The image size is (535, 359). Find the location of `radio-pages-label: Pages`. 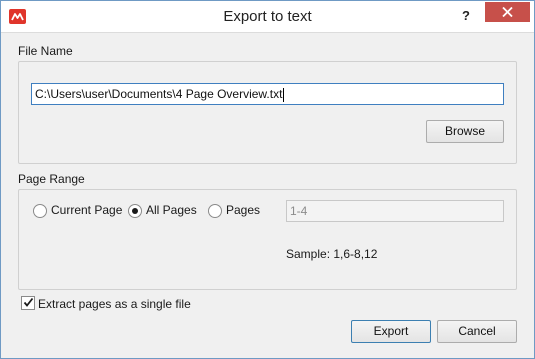

radio-pages-label: Pages is located at coordinates (243, 210).